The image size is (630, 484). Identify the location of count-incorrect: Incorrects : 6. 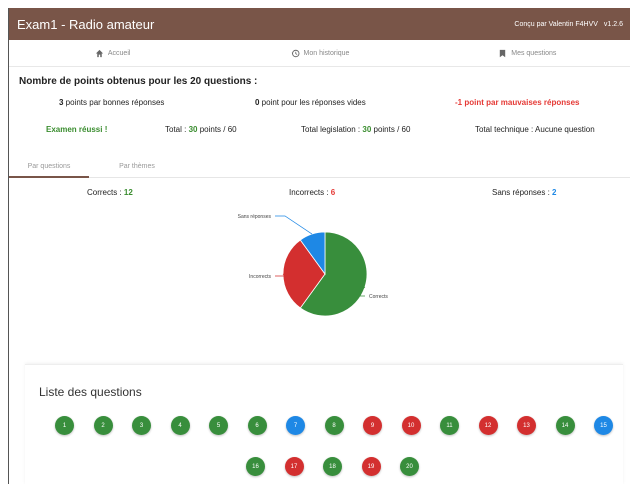
(312, 192).